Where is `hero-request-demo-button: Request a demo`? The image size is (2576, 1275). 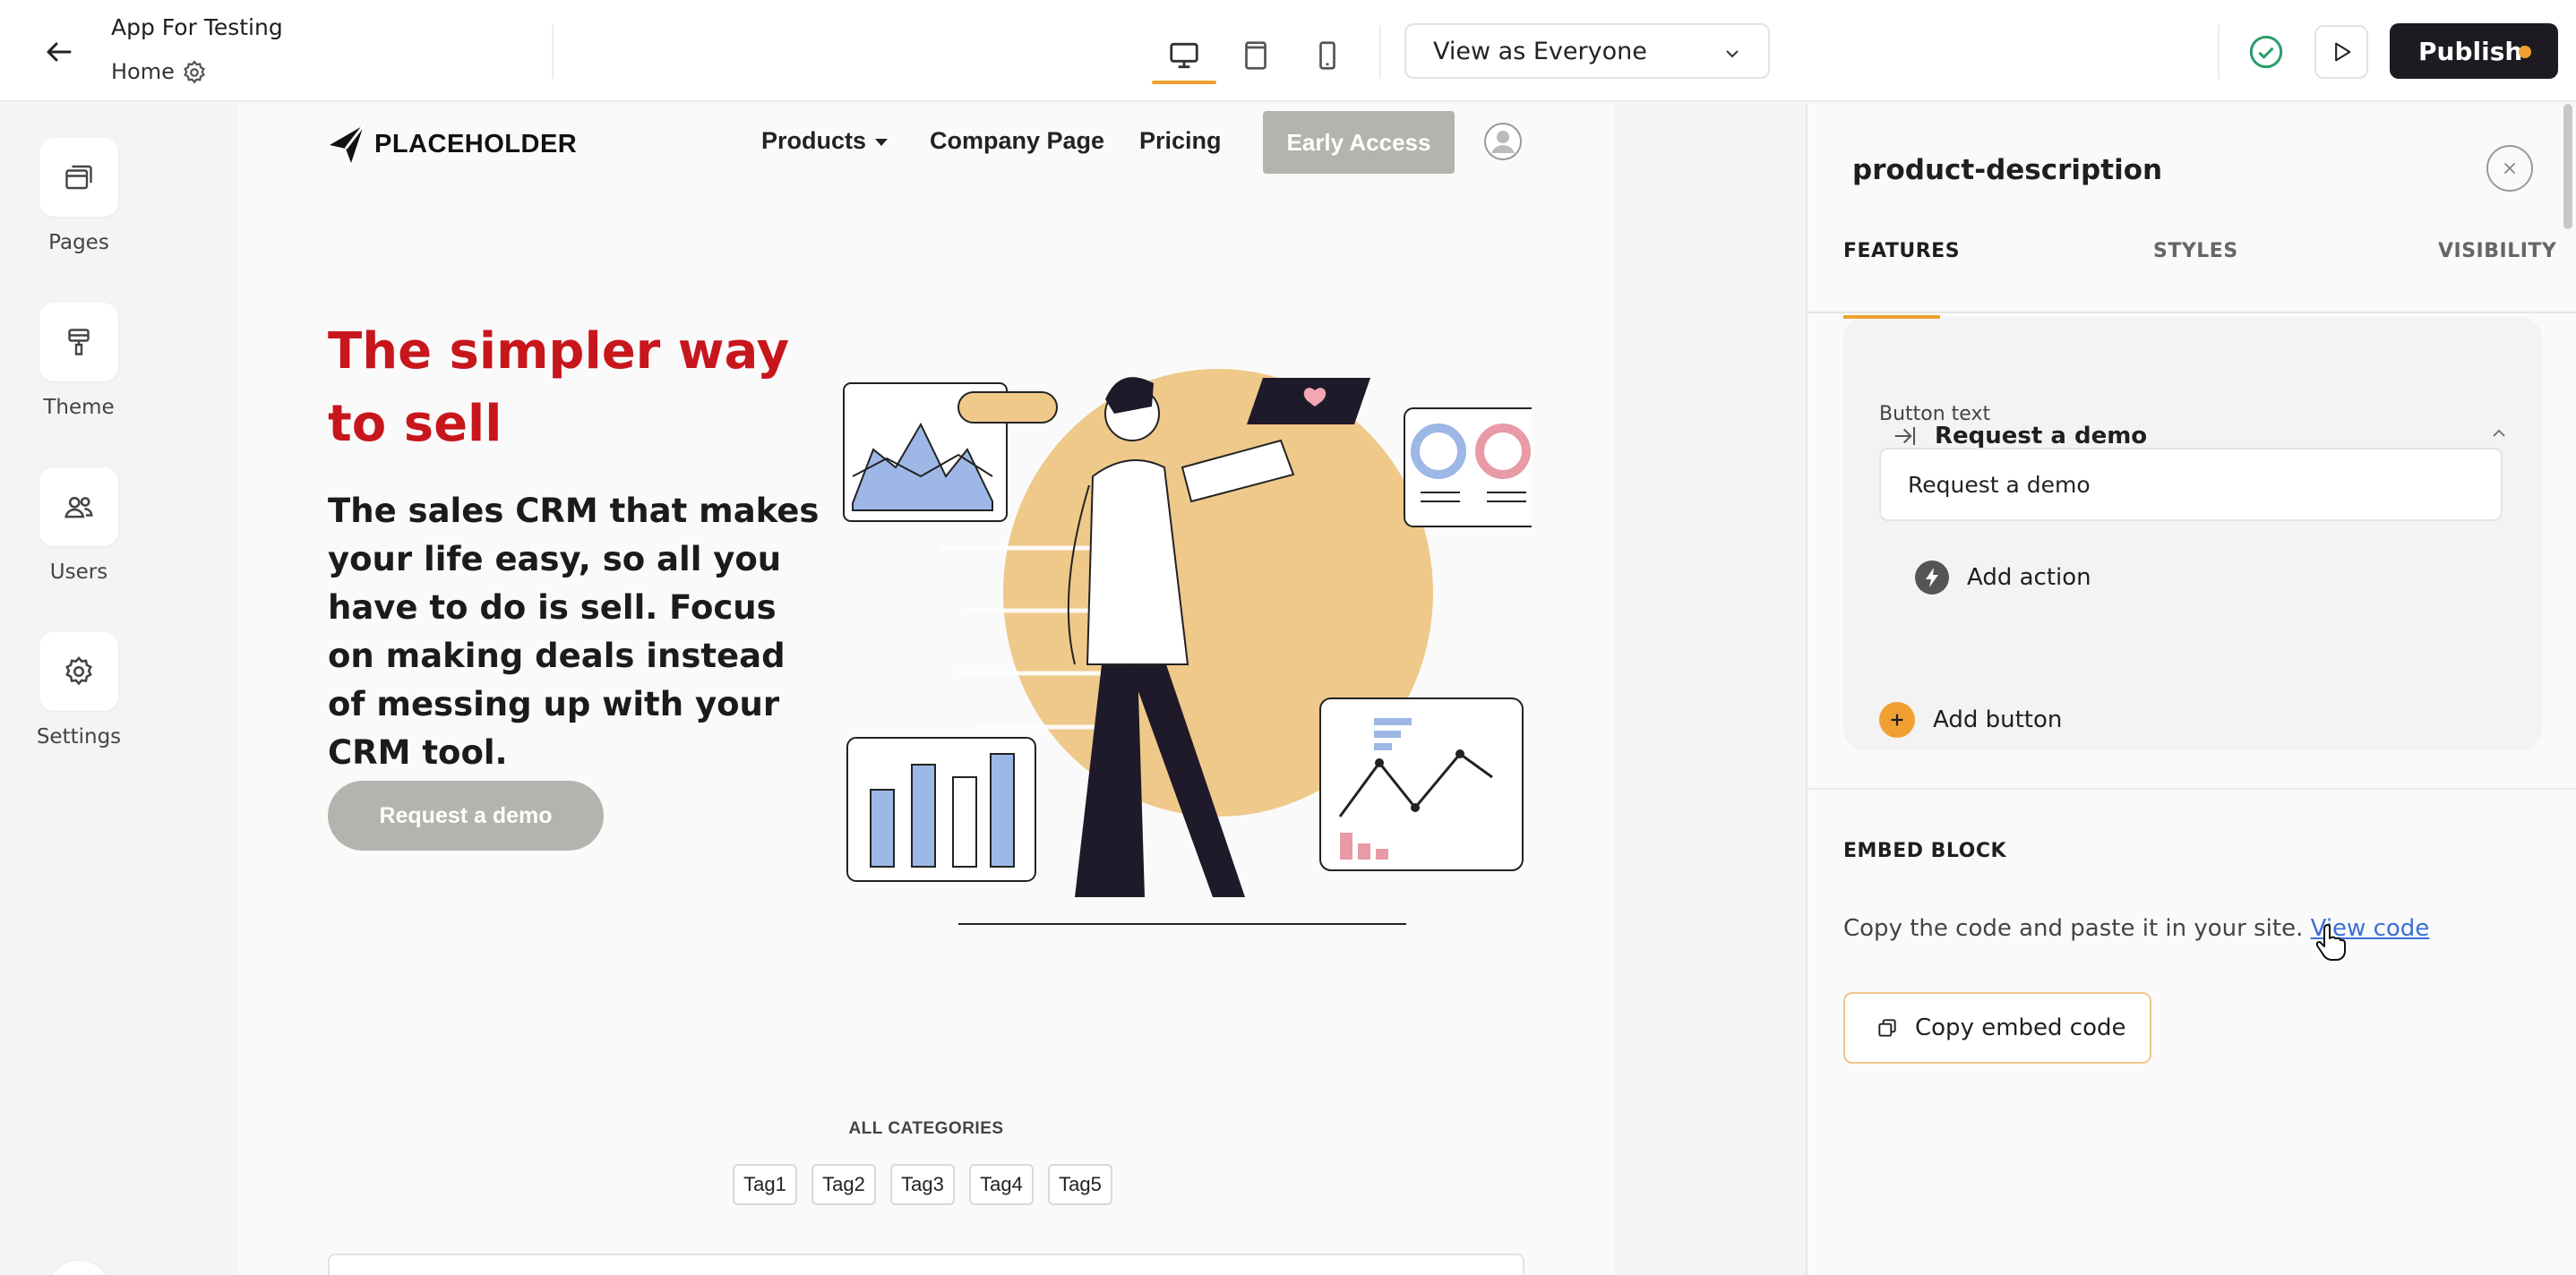
hero-request-demo-button: Request a demo is located at coordinates (466, 816).